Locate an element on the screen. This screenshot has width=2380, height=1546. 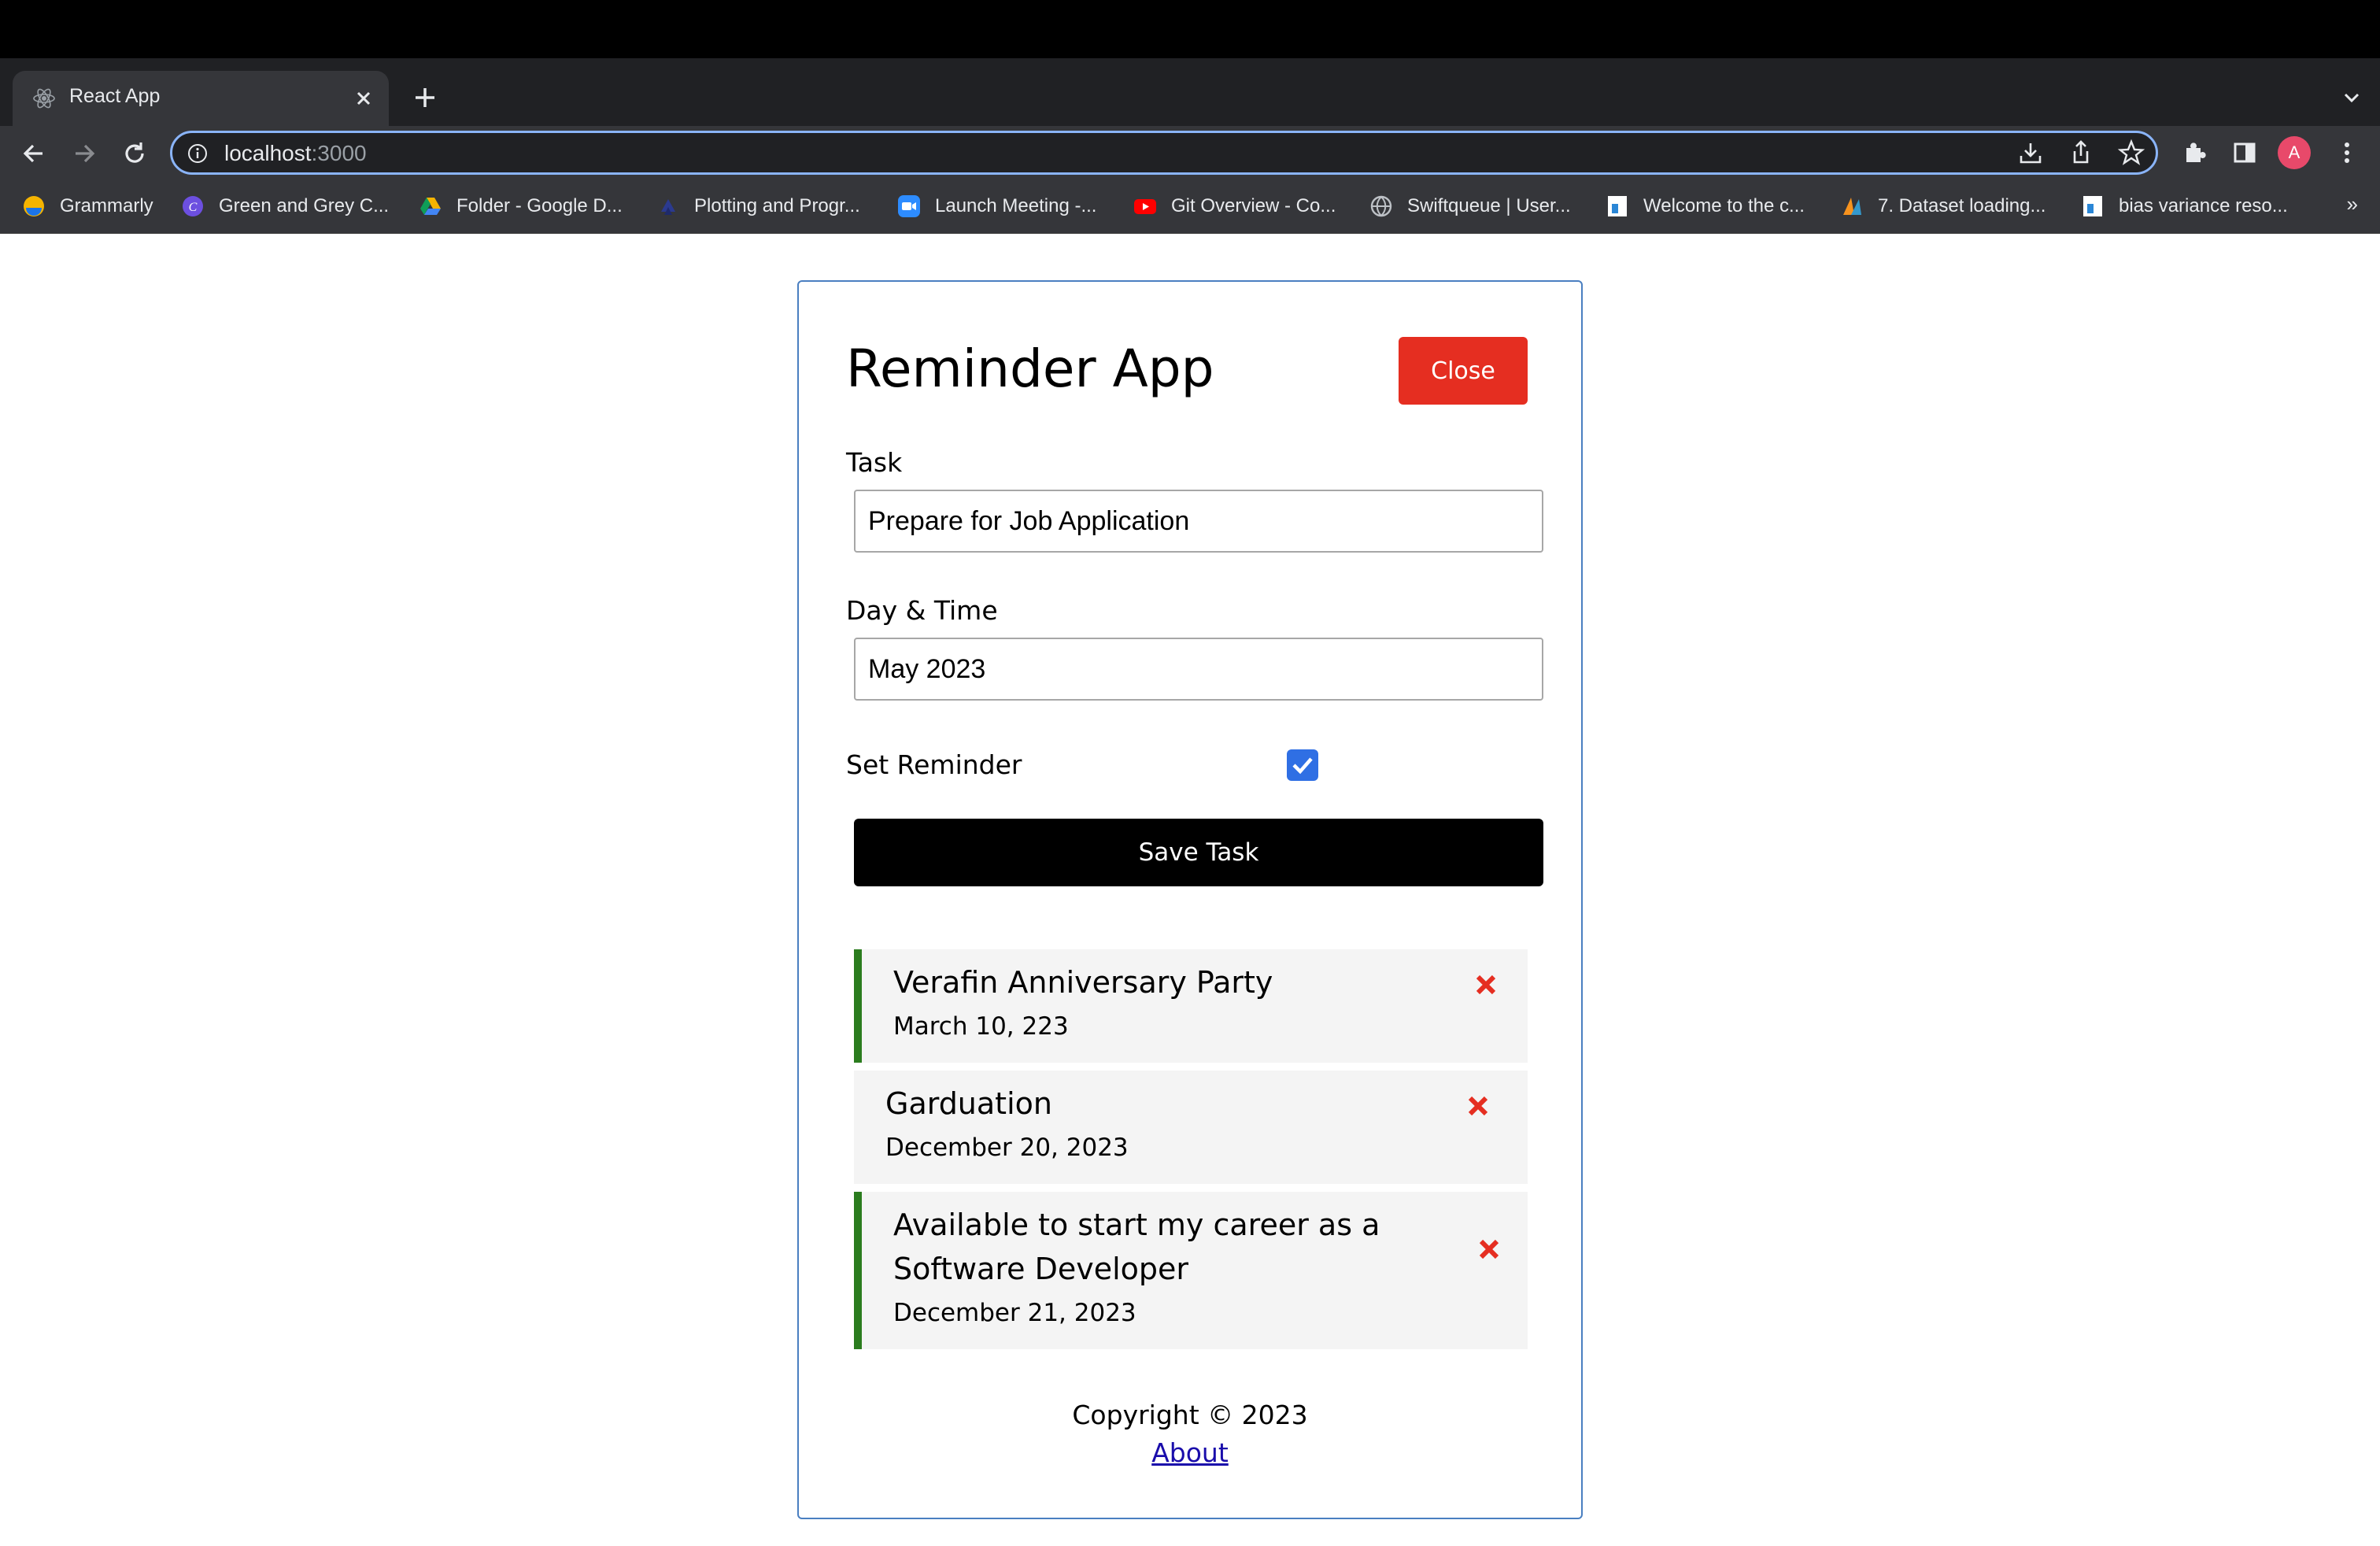
task-title-line-2: Software Developer is located at coordinates (1041, 1269).